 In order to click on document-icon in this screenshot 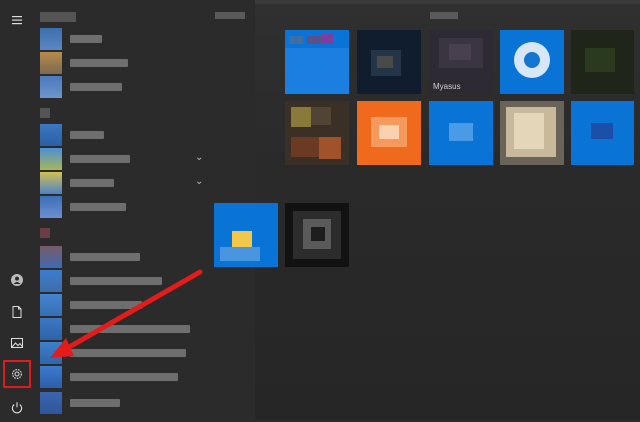, I will do `click(17, 312)`.